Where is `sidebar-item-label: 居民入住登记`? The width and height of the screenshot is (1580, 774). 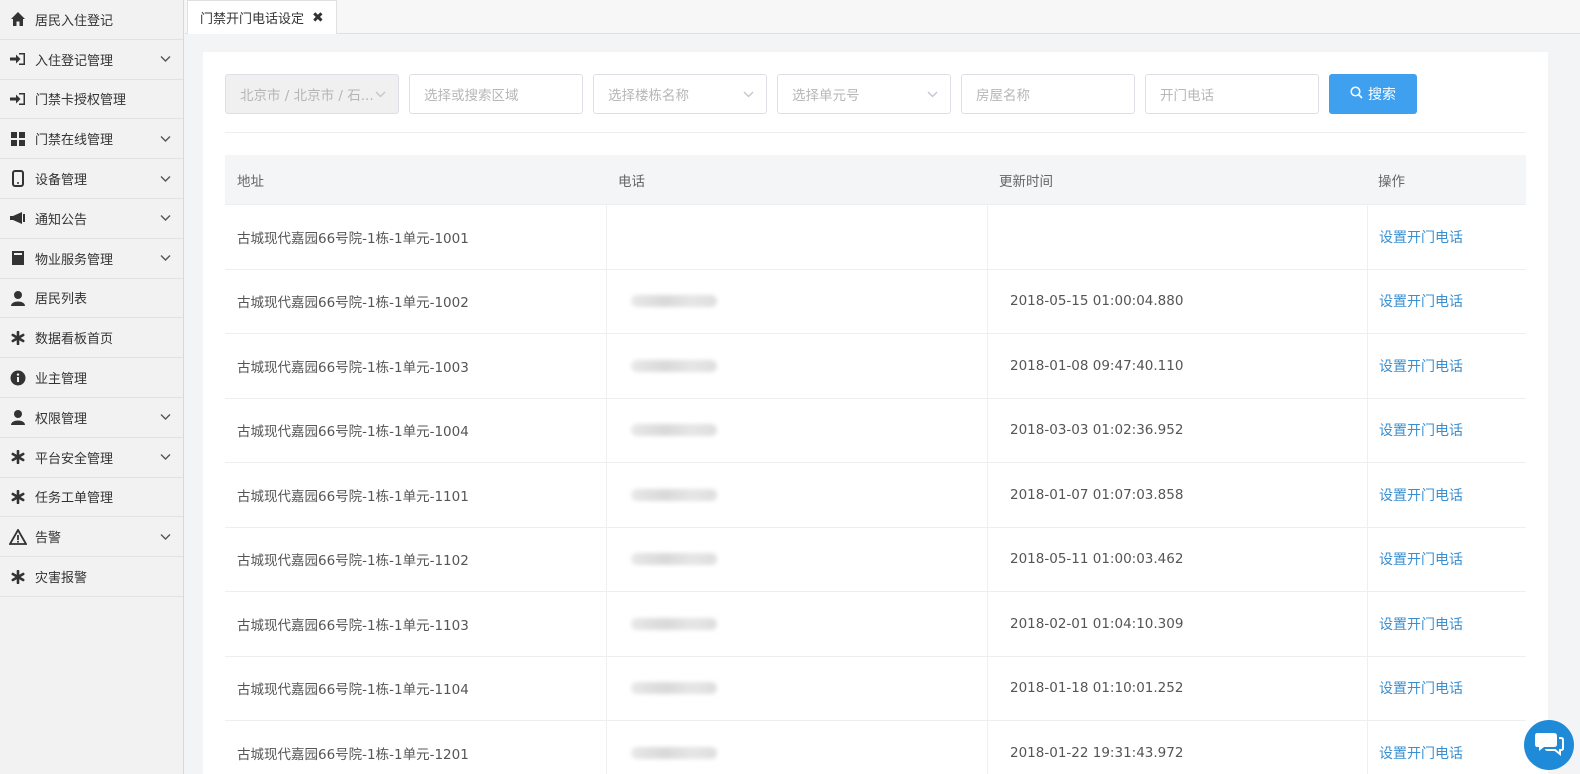 sidebar-item-label: 居民入住登记 is located at coordinates (74, 21).